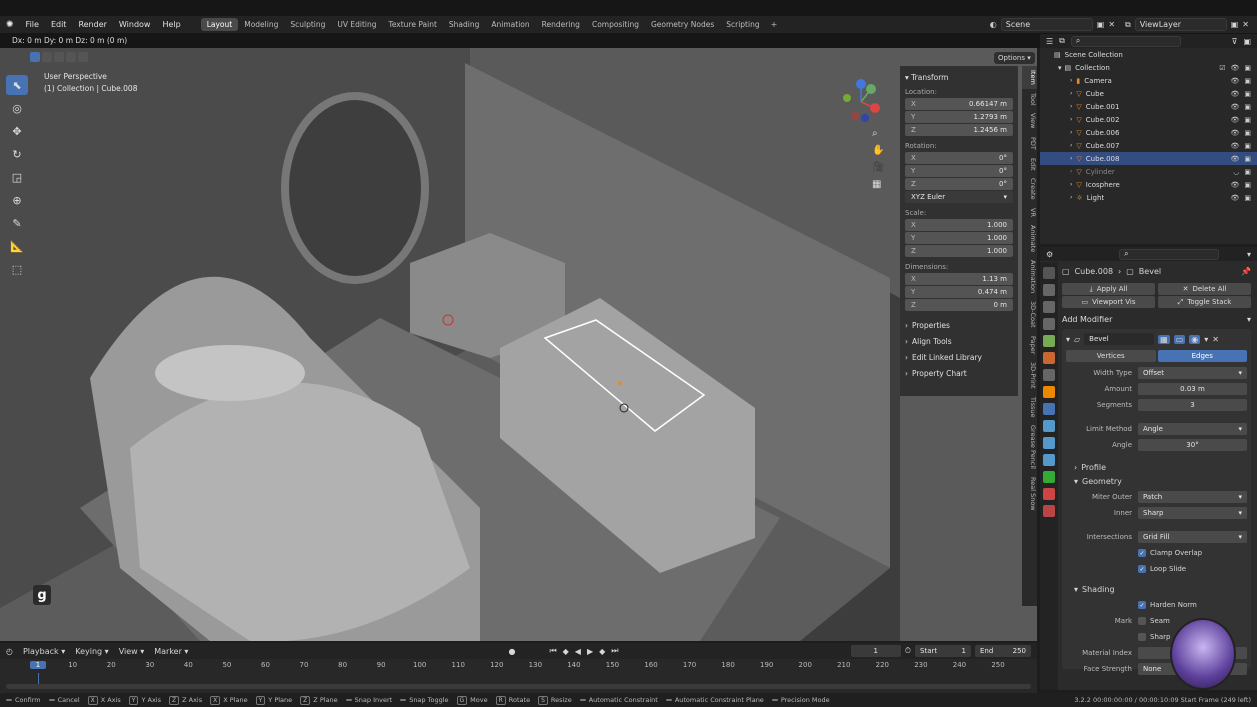  Describe the element at coordinates (171, 651) in the screenshot. I see `timeline-menu-marker: Marker ▾` at that location.